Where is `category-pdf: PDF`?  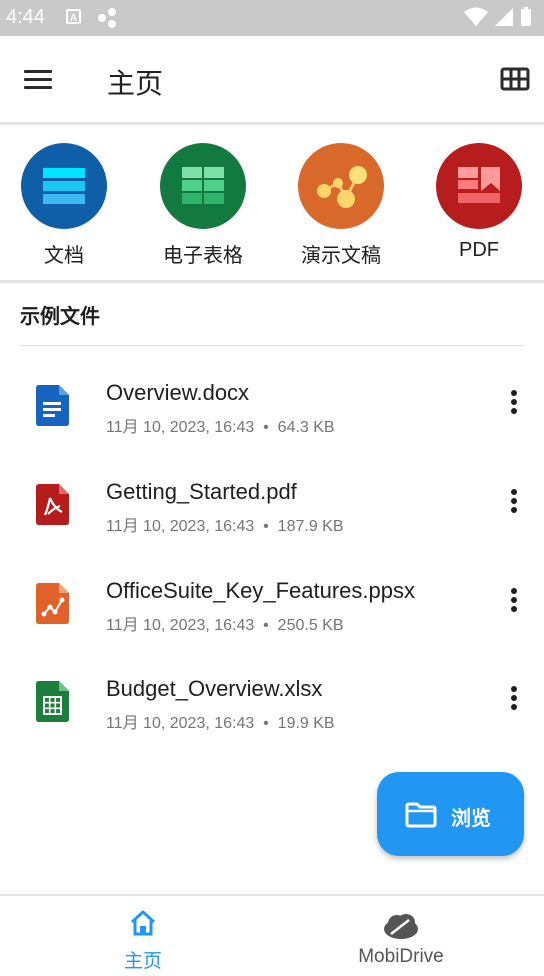 category-pdf: PDF is located at coordinates (476, 202).